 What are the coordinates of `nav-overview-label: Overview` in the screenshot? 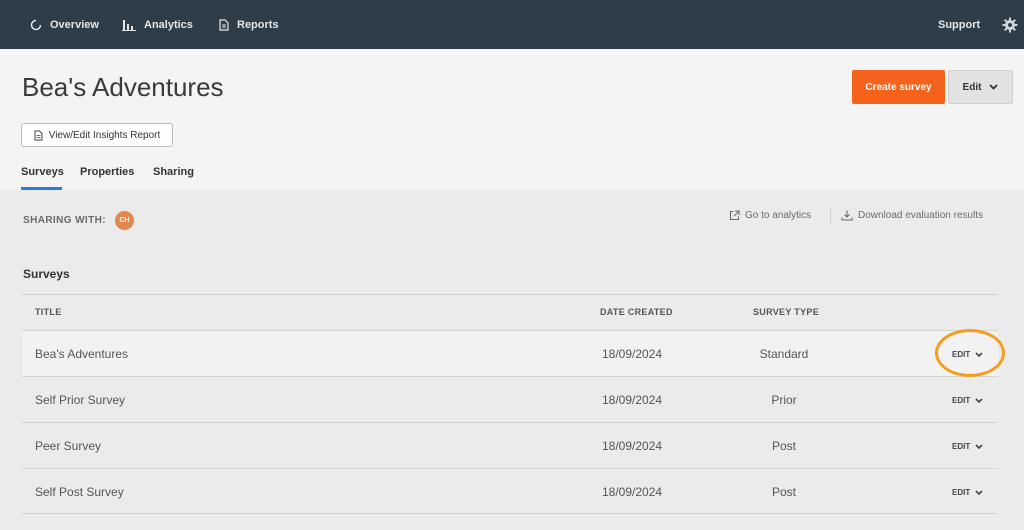 It's located at (74, 24).